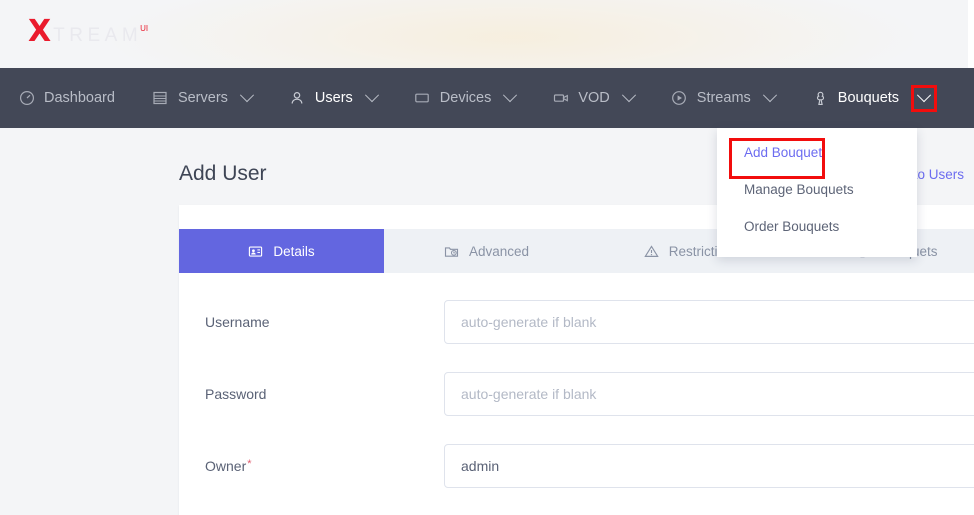  What do you see at coordinates (26, 98) in the screenshot?
I see `gauge-icon` at bounding box center [26, 98].